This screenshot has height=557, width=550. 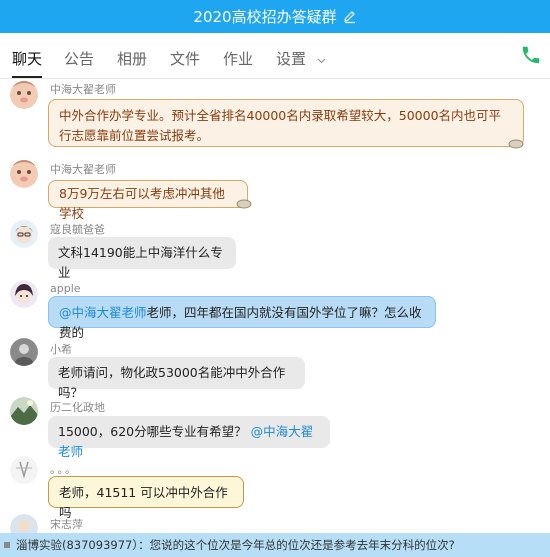 I want to click on message-bubble: 15000，620分哪些专业有希望？ @中海大翟老师, so click(x=189, y=437).